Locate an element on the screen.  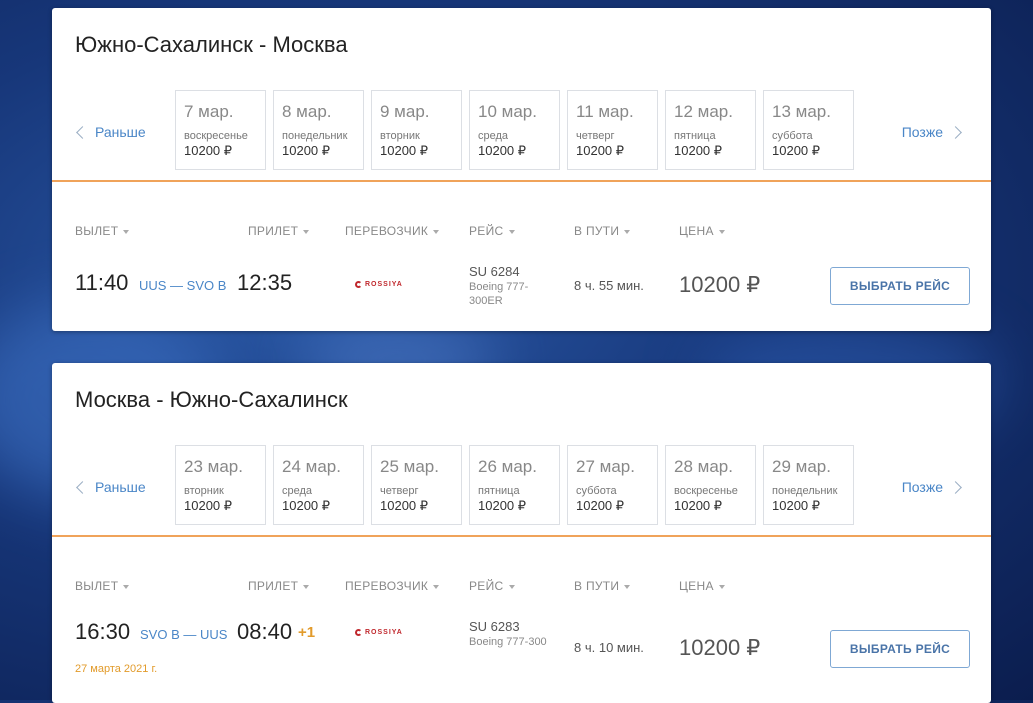
date-label: 27 мар. is located at coordinates (605, 466).